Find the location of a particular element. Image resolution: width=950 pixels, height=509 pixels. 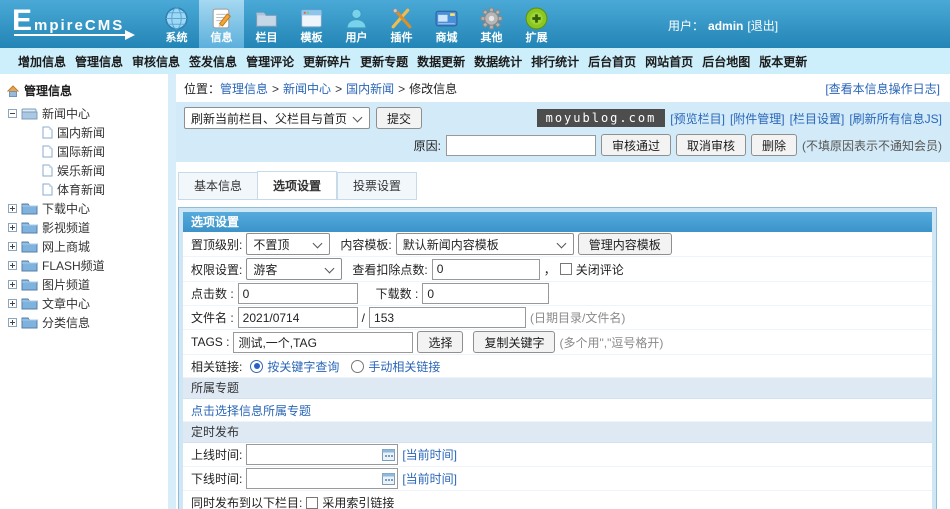

tree-node-label: 影视频道 is located at coordinates (66, 227).